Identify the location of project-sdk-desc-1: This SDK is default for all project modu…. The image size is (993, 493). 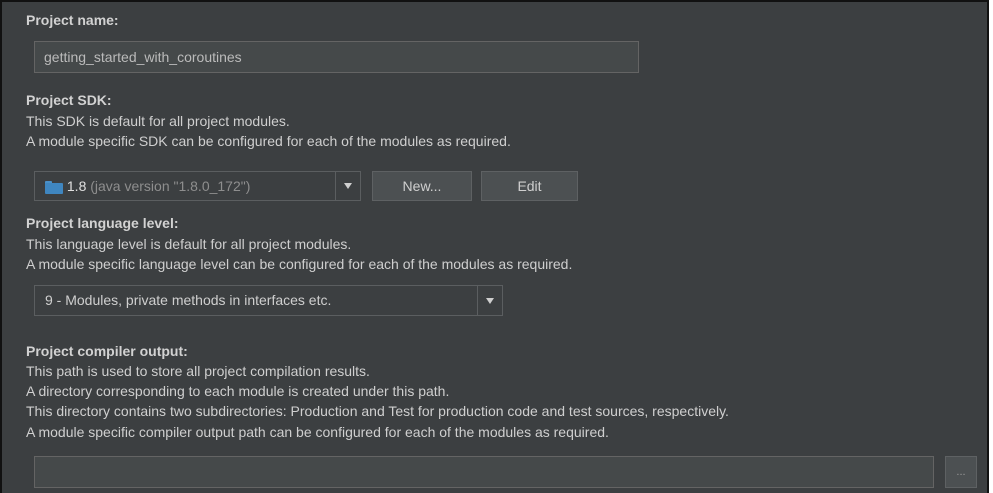
(158, 121).